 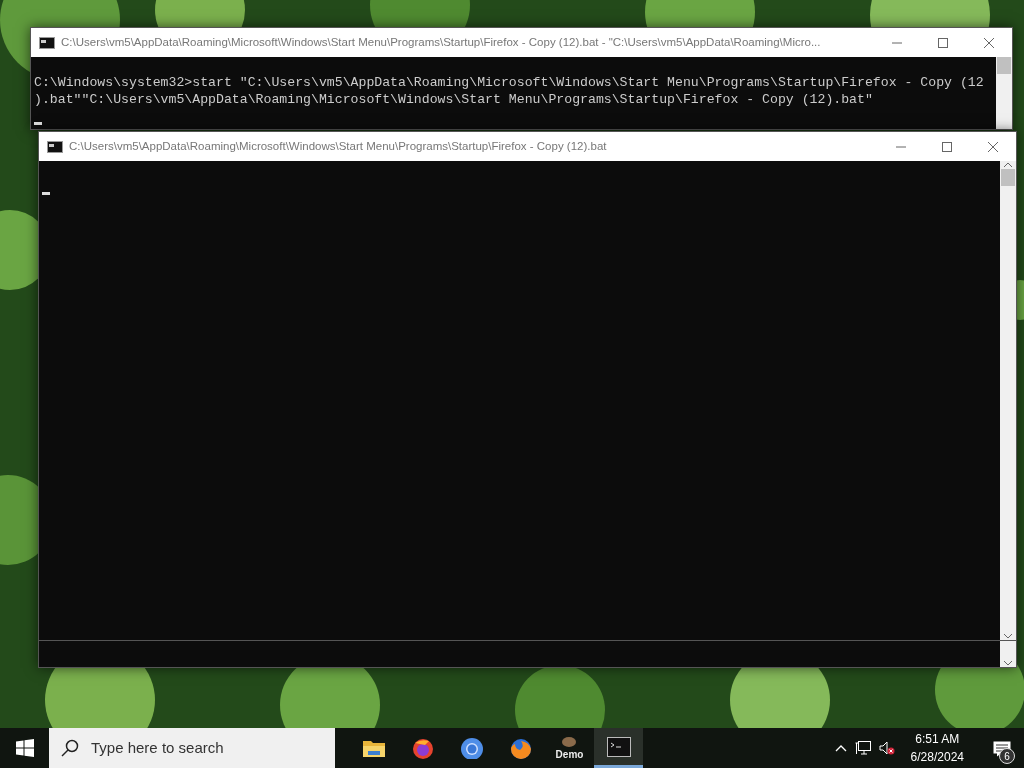 I want to click on clock-time: 6:51 AM, so click(x=937, y=739).